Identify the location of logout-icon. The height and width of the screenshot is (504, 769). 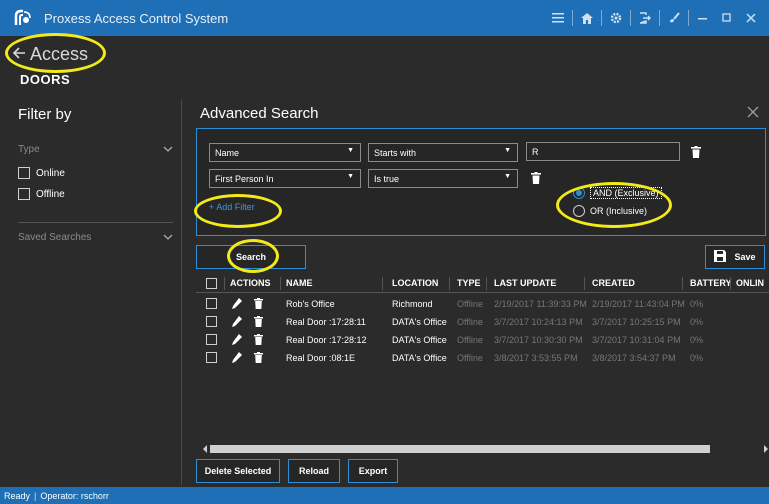
(645, 18).